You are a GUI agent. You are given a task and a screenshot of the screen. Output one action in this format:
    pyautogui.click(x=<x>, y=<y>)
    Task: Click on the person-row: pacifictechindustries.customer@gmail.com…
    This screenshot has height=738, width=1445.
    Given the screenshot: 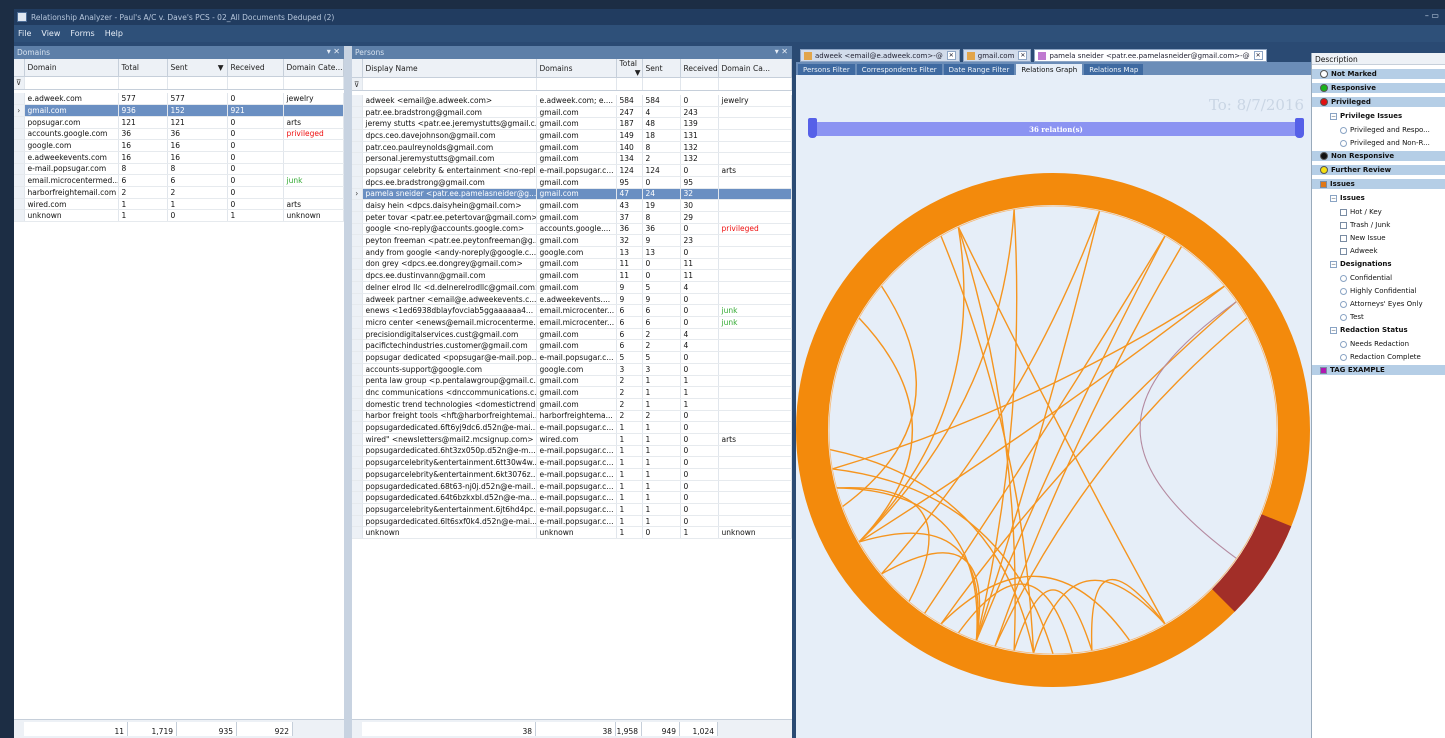 What is the action you would take?
    pyautogui.click(x=572, y=346)
    